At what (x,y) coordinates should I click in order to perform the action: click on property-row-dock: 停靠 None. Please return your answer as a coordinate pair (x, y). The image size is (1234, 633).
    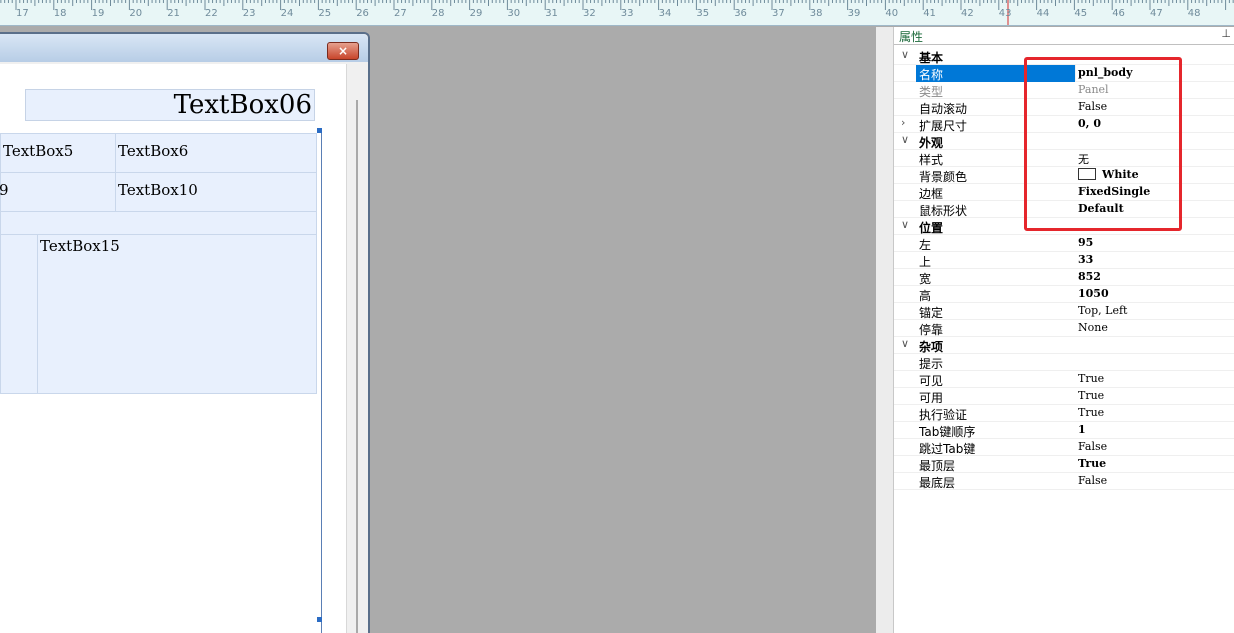
    Looking at the image, I should click on (1064, 328).